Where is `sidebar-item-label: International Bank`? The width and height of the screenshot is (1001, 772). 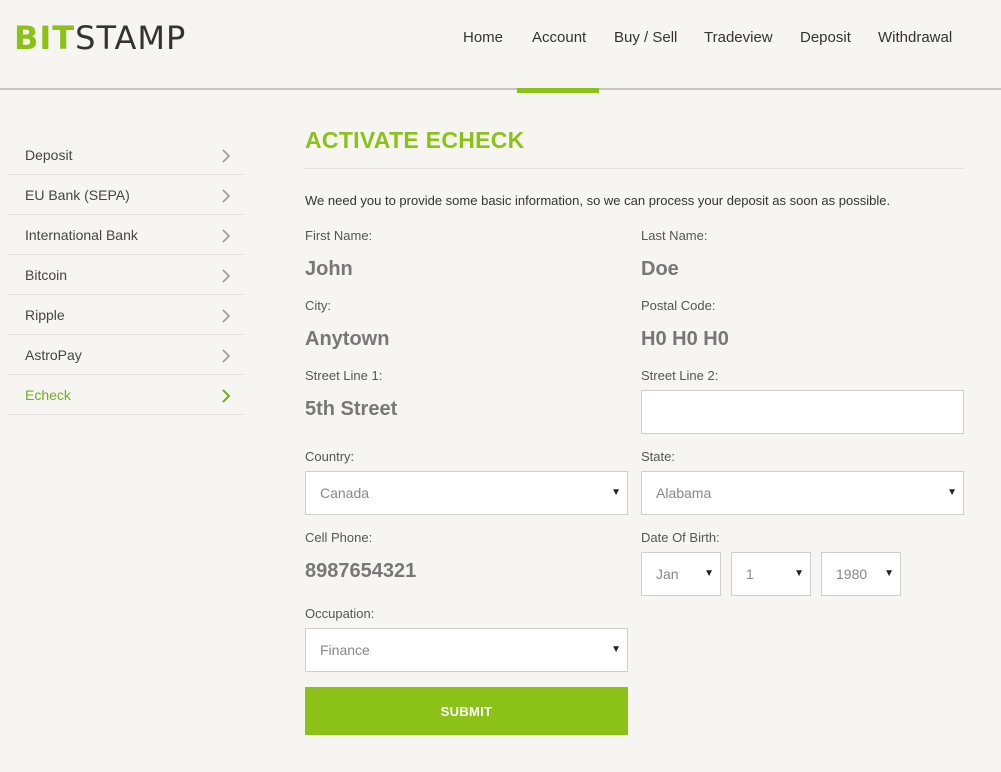
sidebar-item-label: International Bank is located at coordinates (81, 235).